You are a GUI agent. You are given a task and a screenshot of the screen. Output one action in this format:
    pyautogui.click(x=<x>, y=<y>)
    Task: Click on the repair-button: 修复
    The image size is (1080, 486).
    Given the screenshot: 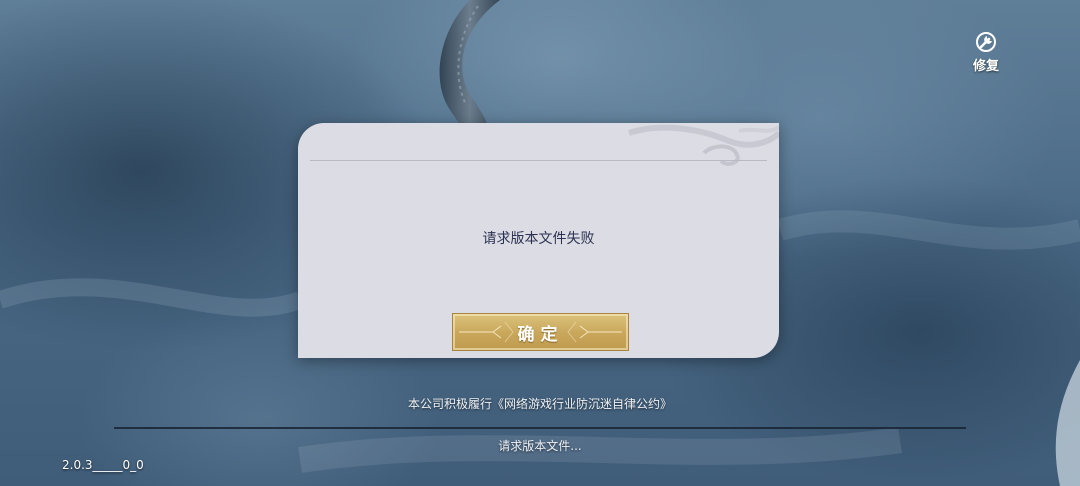 What is the action you would take?
    pyautogui.click(x=986, y=52)
    